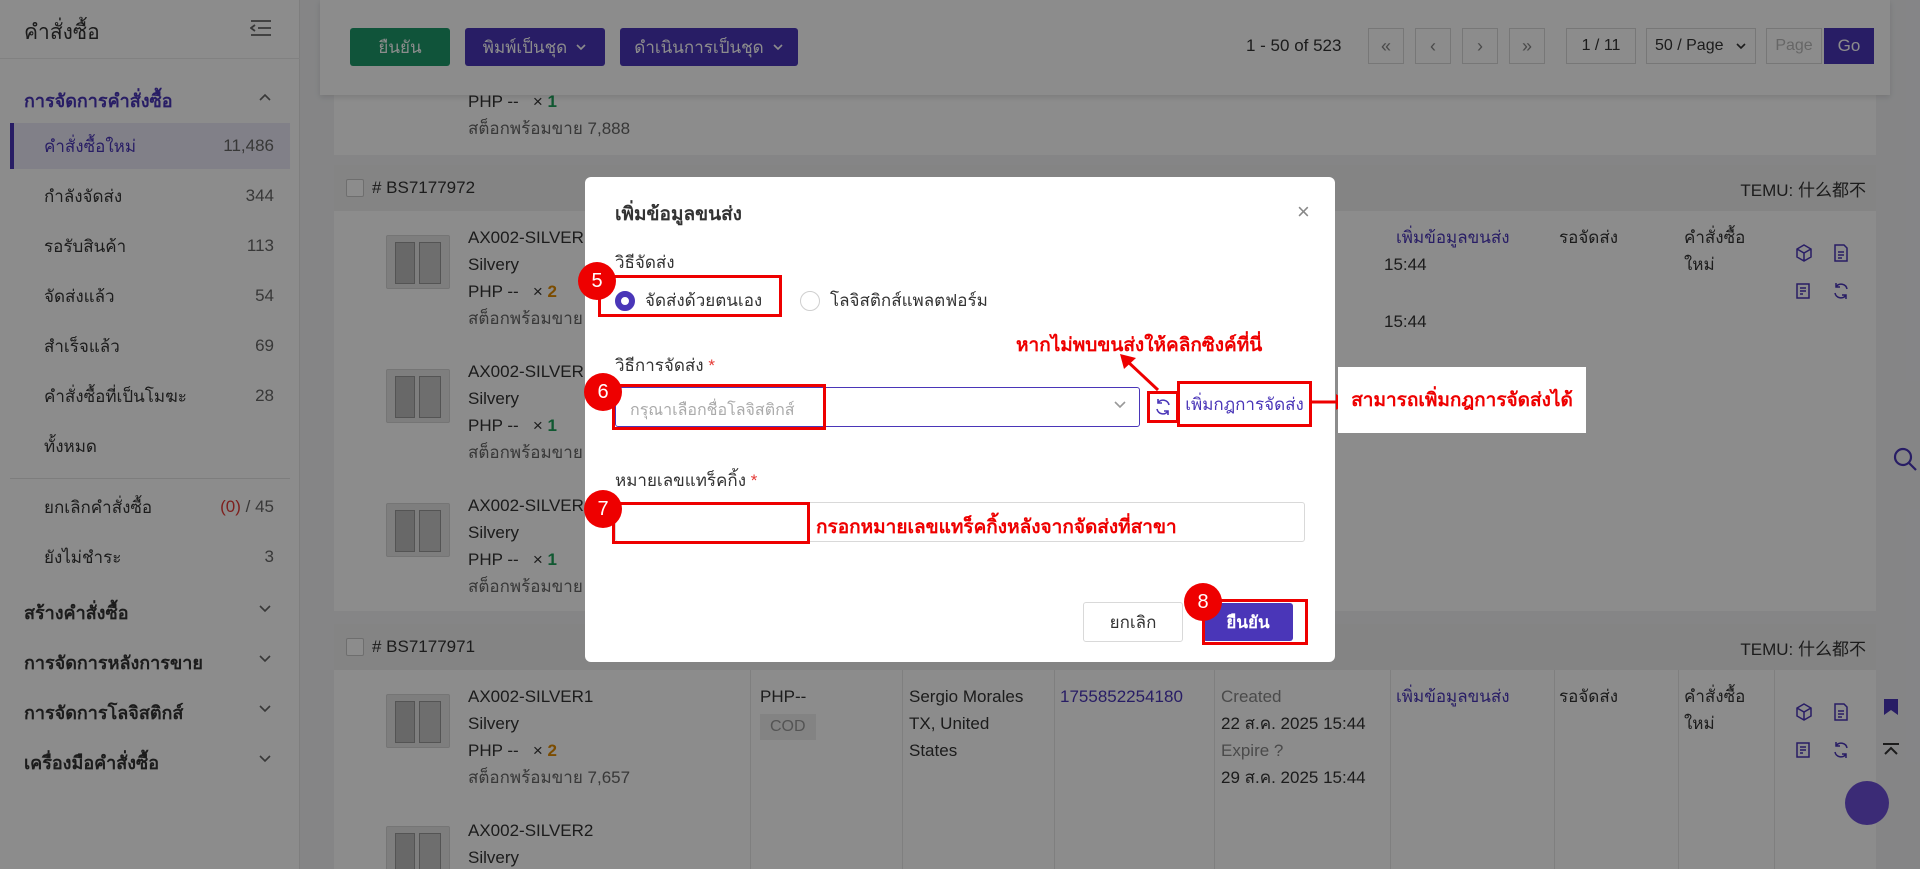  Describe the element at coordinates (719, 407) in the screenshot. I see `annotation-box-logistics` at that location.